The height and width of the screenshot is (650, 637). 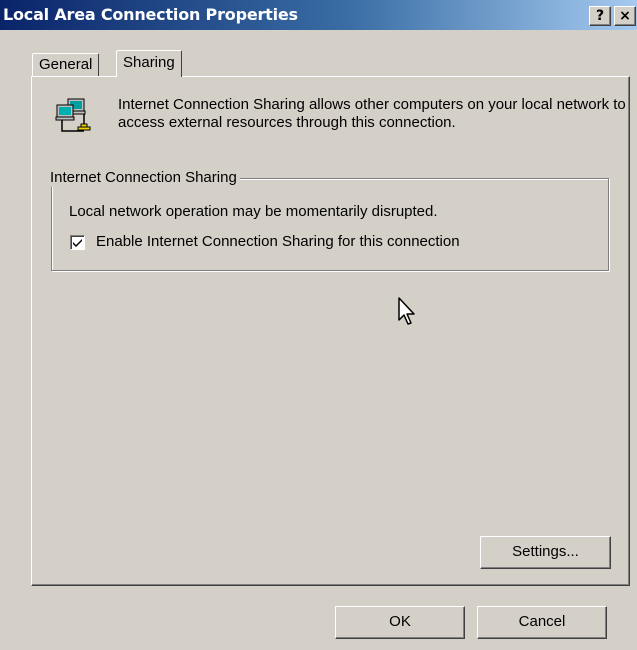 I want to click on enable-ics-checkbox, so click(x=77, y=242).